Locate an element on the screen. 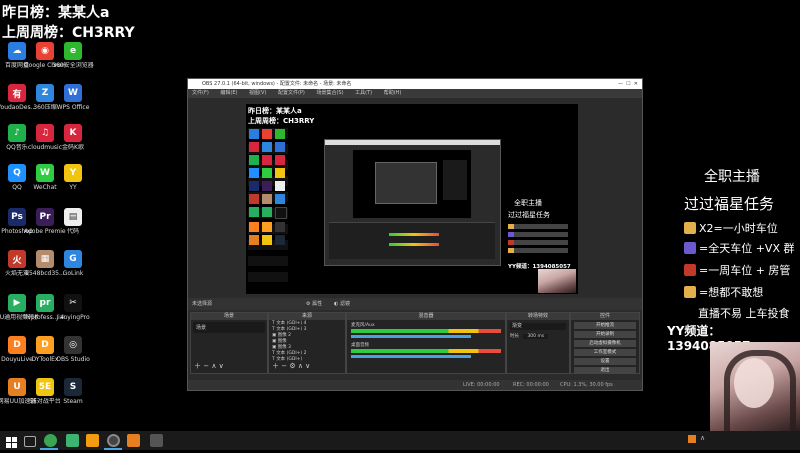  preview-rank-last-week: 上周周榜：CH3RRY is located at coordinates (281, 121).